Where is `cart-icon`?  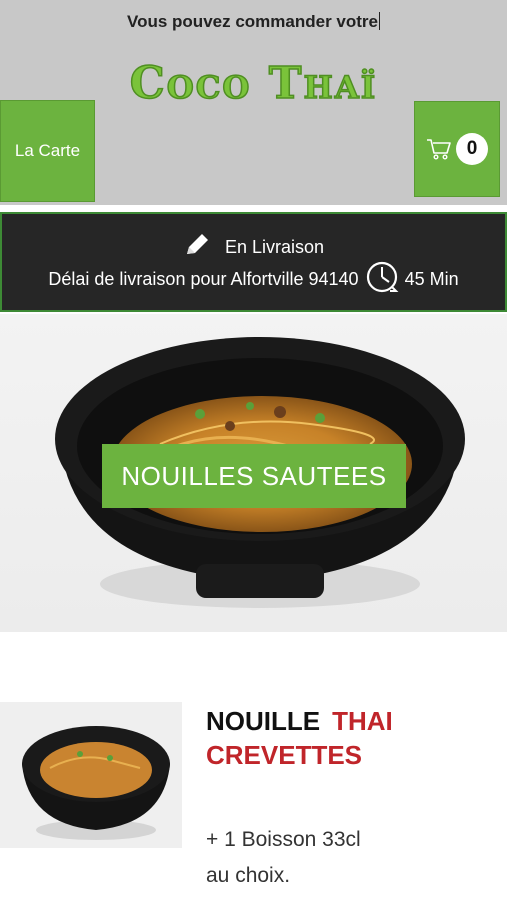 cart-icon is located at coordinates (439, 149).